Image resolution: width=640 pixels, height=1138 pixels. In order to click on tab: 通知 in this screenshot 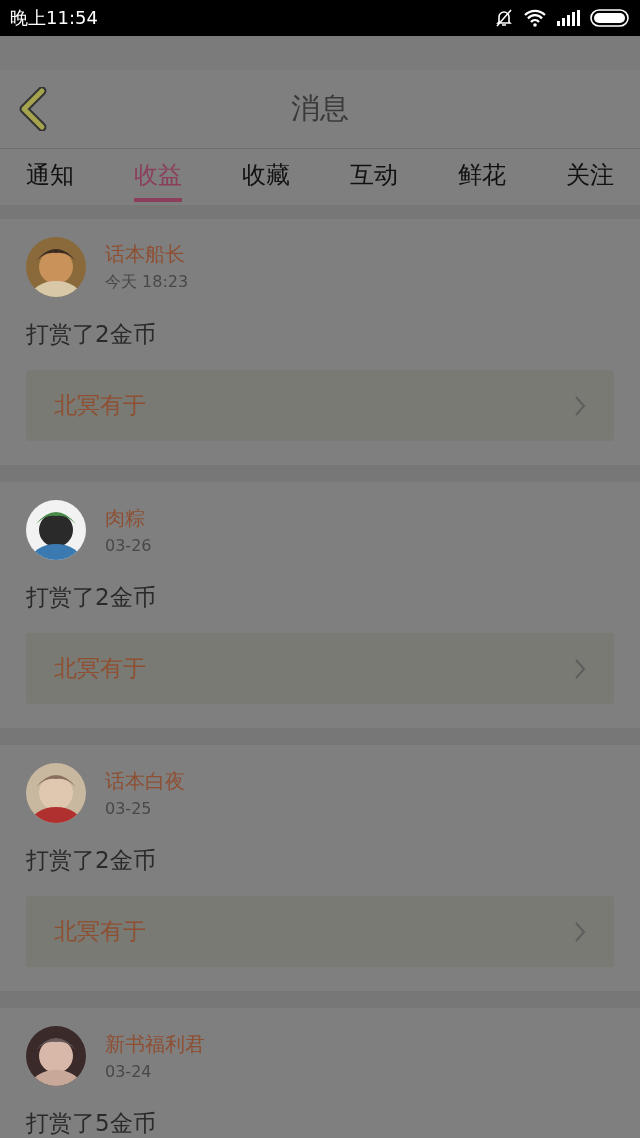, I will do `click(50, 177)`.